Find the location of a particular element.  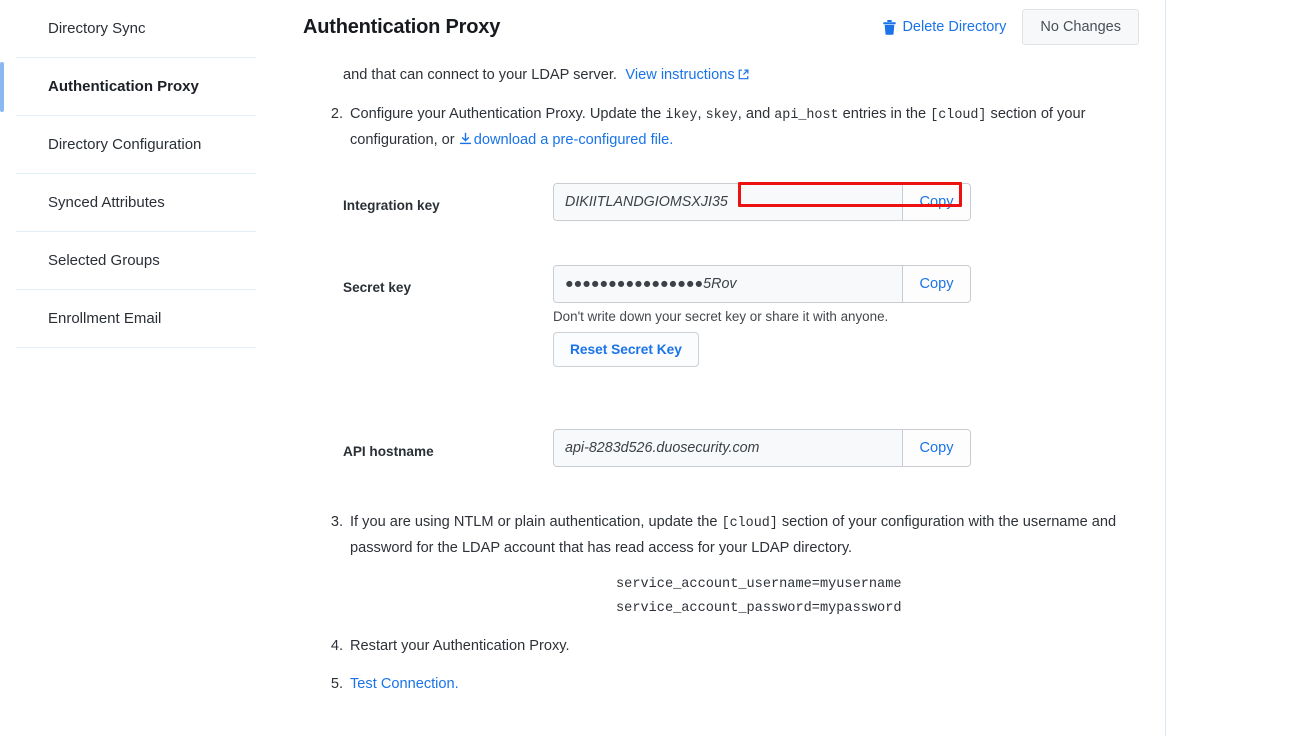

code-service-account-password: service_account_password=mypassword is located at coordinates (759, 608).